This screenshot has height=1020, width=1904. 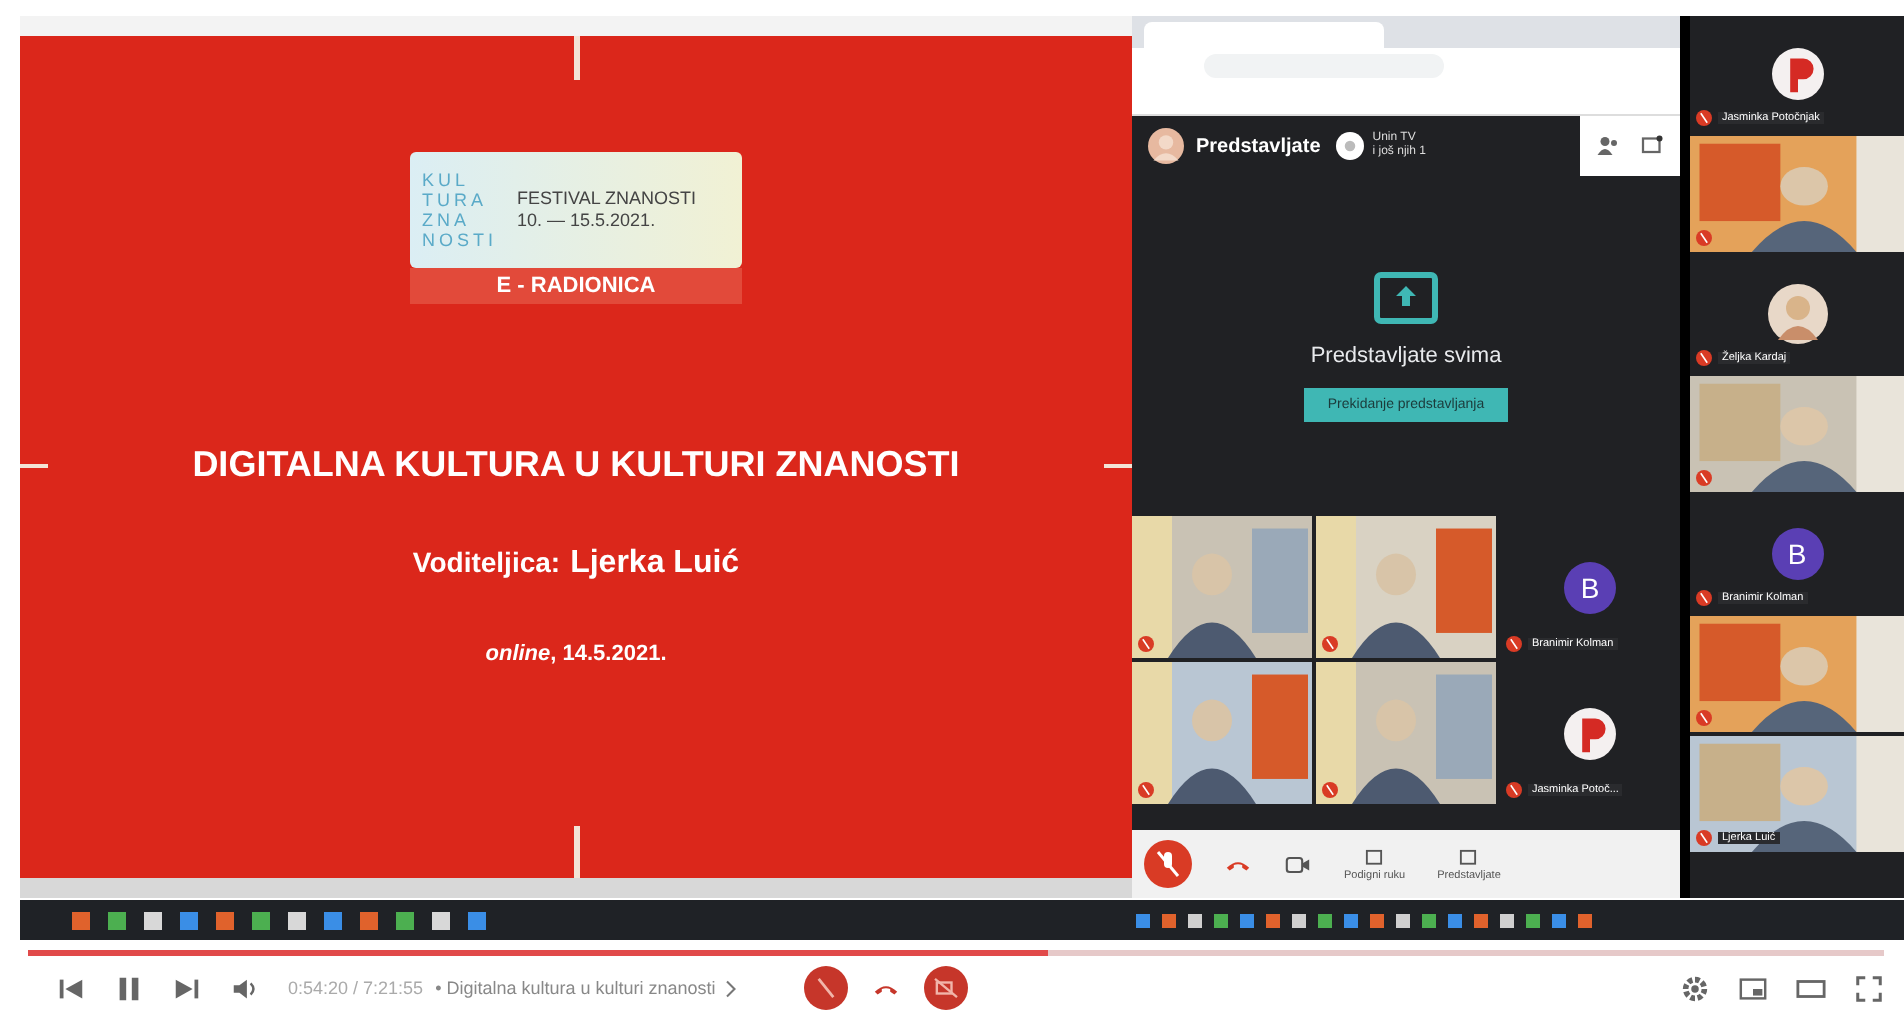 What do you see at coordinates (655, 564) in the screenshot?
I see `presenter-name: Ljerka Luić` at bounding box center [655, 564].